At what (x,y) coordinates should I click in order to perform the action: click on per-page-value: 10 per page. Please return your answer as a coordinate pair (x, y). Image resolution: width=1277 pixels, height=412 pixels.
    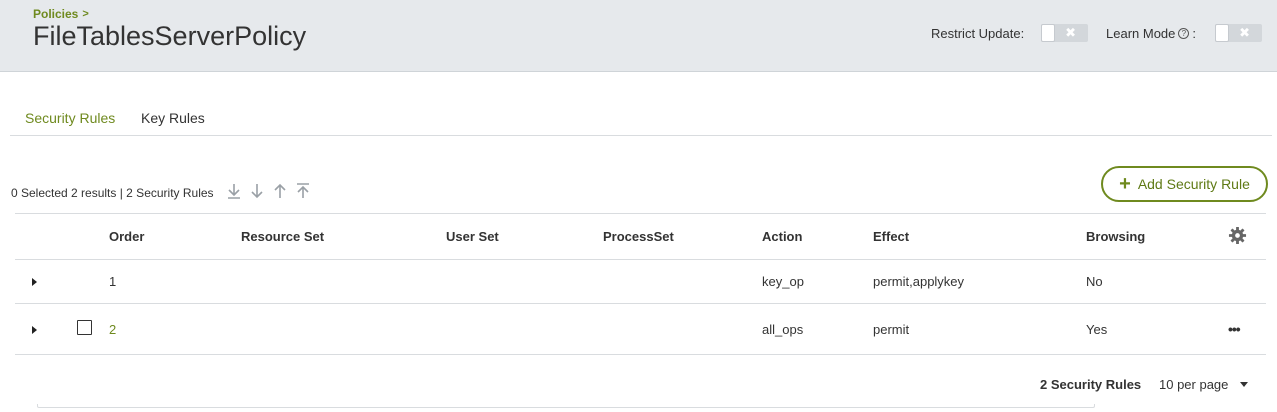
    Looking at the image, I should click on (1194, 384).